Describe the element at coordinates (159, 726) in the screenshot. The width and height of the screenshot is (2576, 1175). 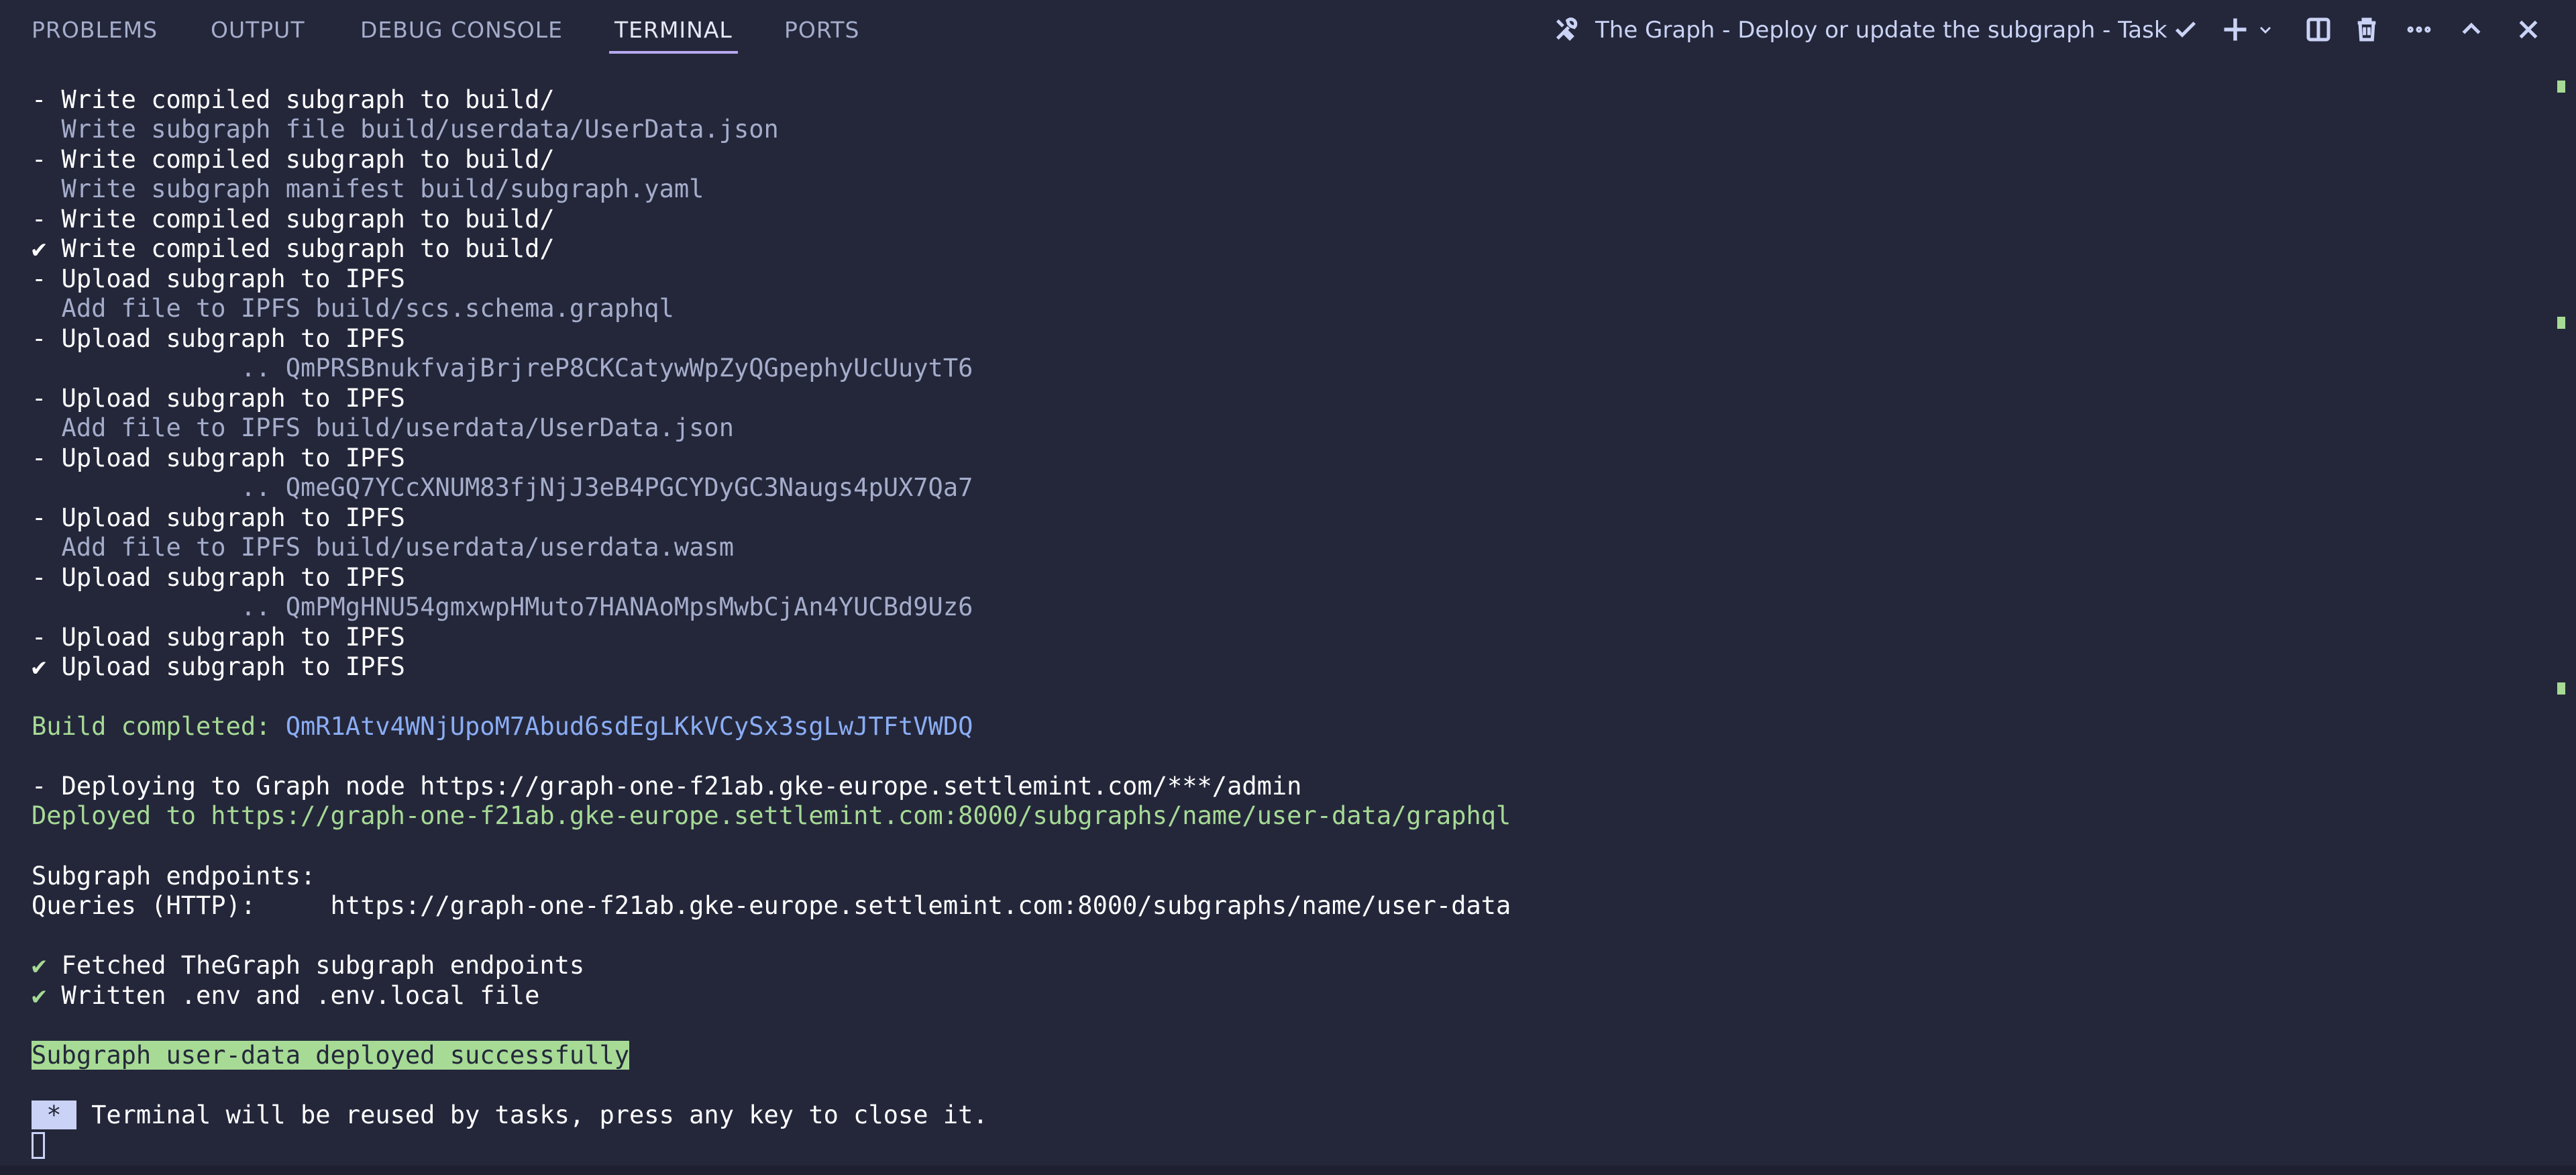
I see `build-label: Build completed:` at that location.